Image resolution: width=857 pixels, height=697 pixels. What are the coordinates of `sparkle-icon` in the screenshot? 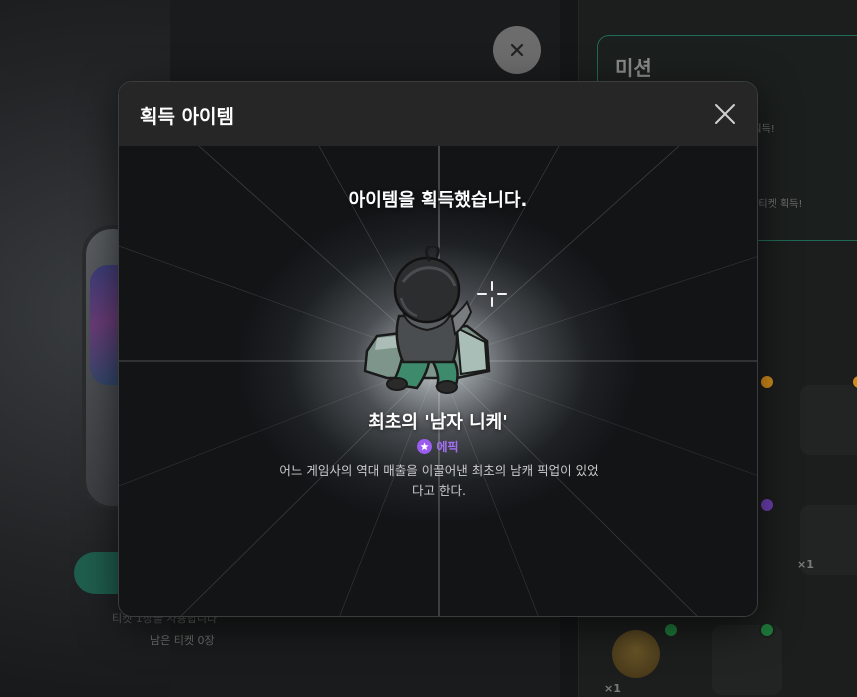 It's located at (492, 294).